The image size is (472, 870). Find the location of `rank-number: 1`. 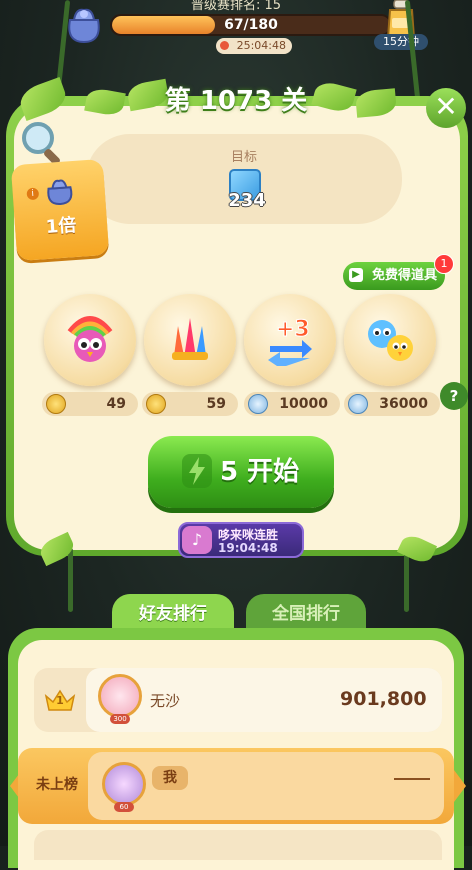

rank-number: 1 is located at coordinates (60, 700).